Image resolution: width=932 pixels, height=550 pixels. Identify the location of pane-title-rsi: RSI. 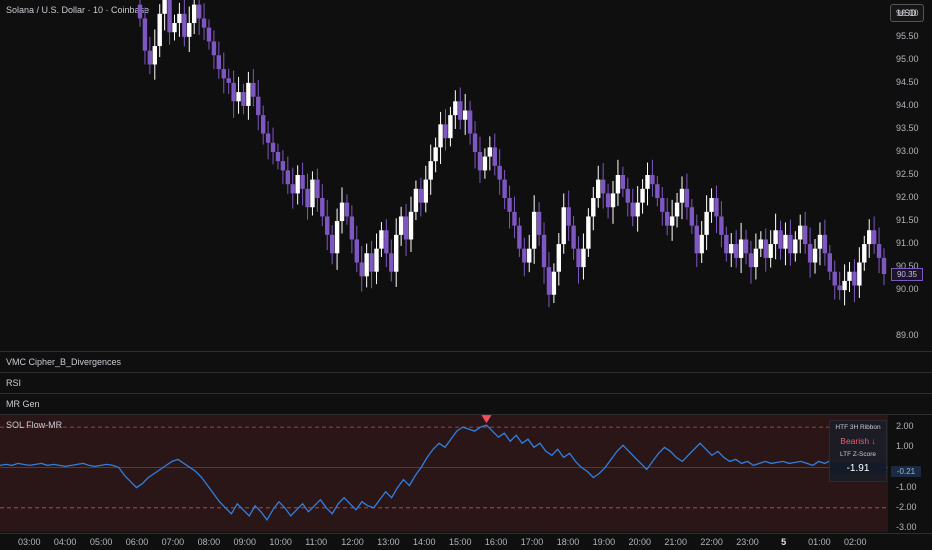
(13, 383).